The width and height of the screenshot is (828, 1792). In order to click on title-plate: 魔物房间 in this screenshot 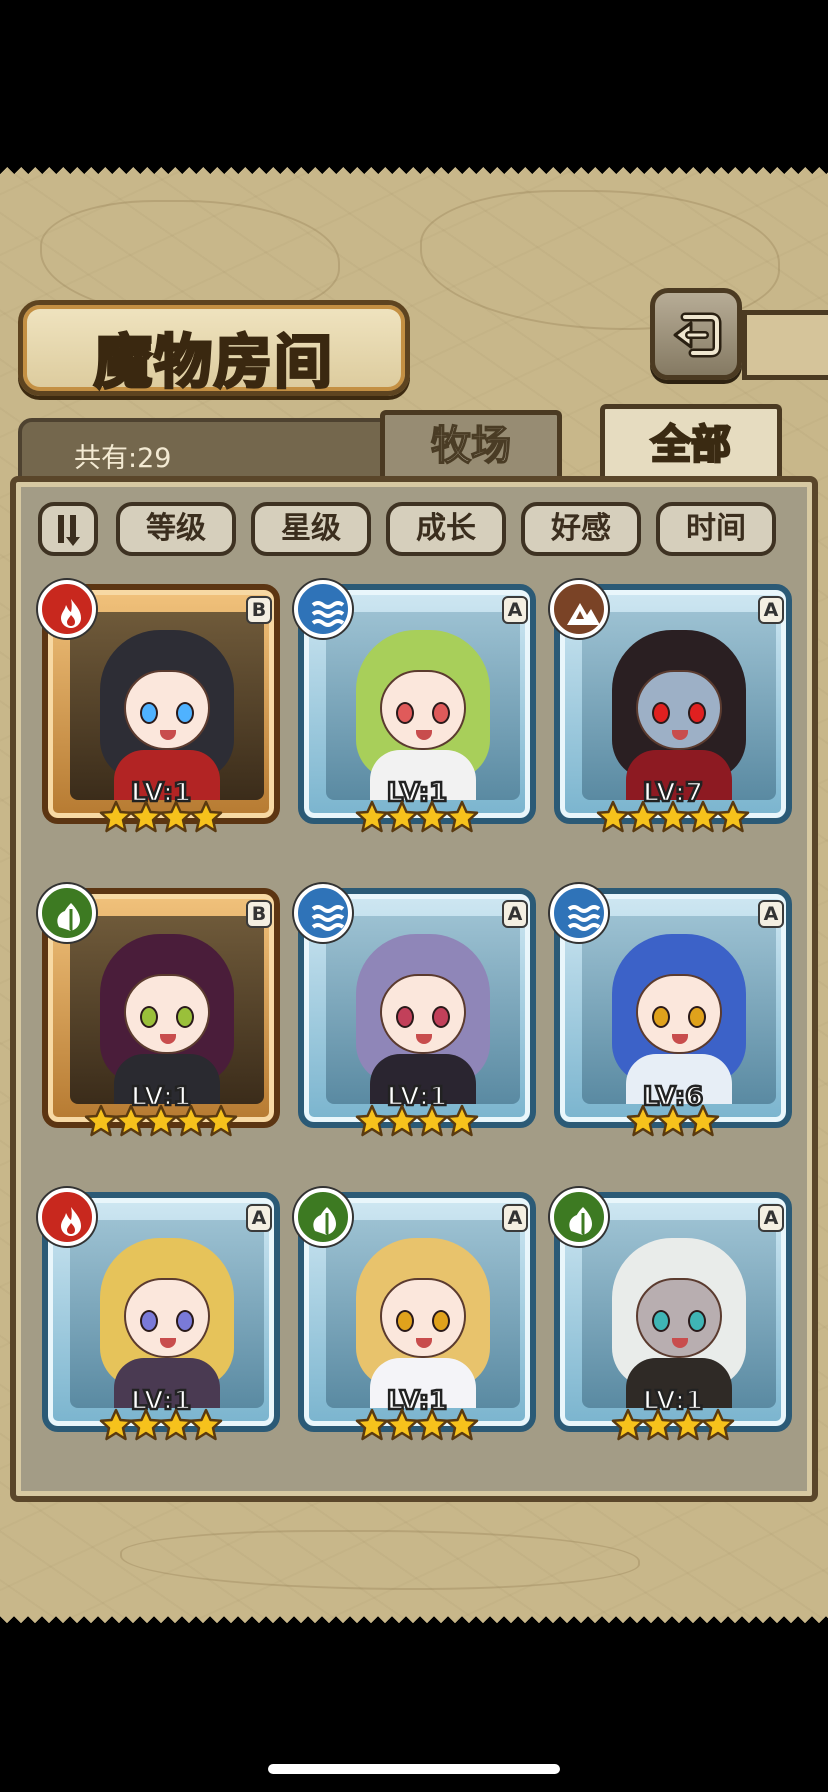, I will do `click(214, 349)`.